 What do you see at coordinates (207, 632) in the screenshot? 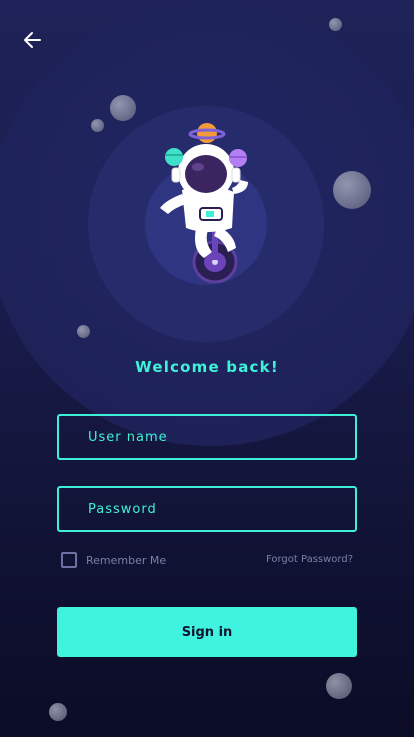
I see `sign-in-button: Sign in` at bounding box center [207, 632].